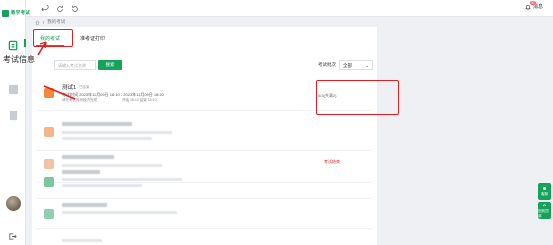 Image resolution: width=553 pixels, height=245 pixels. Describe the element at coordinates (92, 39) in the screenshot. I see `tab-admission-print: 准考证打印` at that location.